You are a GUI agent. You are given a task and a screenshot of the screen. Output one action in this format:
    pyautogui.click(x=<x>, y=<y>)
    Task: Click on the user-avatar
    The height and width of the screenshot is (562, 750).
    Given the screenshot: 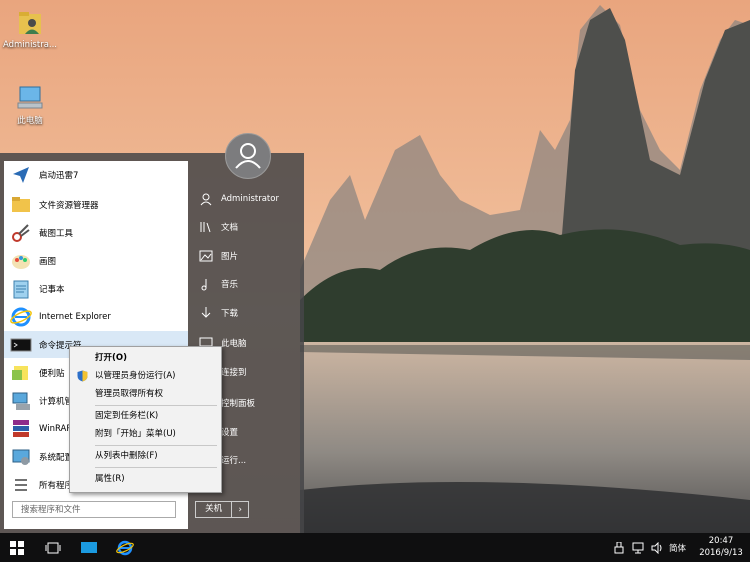 What is the action you would take?
    pyautogui.click(x=248, y=156)
    